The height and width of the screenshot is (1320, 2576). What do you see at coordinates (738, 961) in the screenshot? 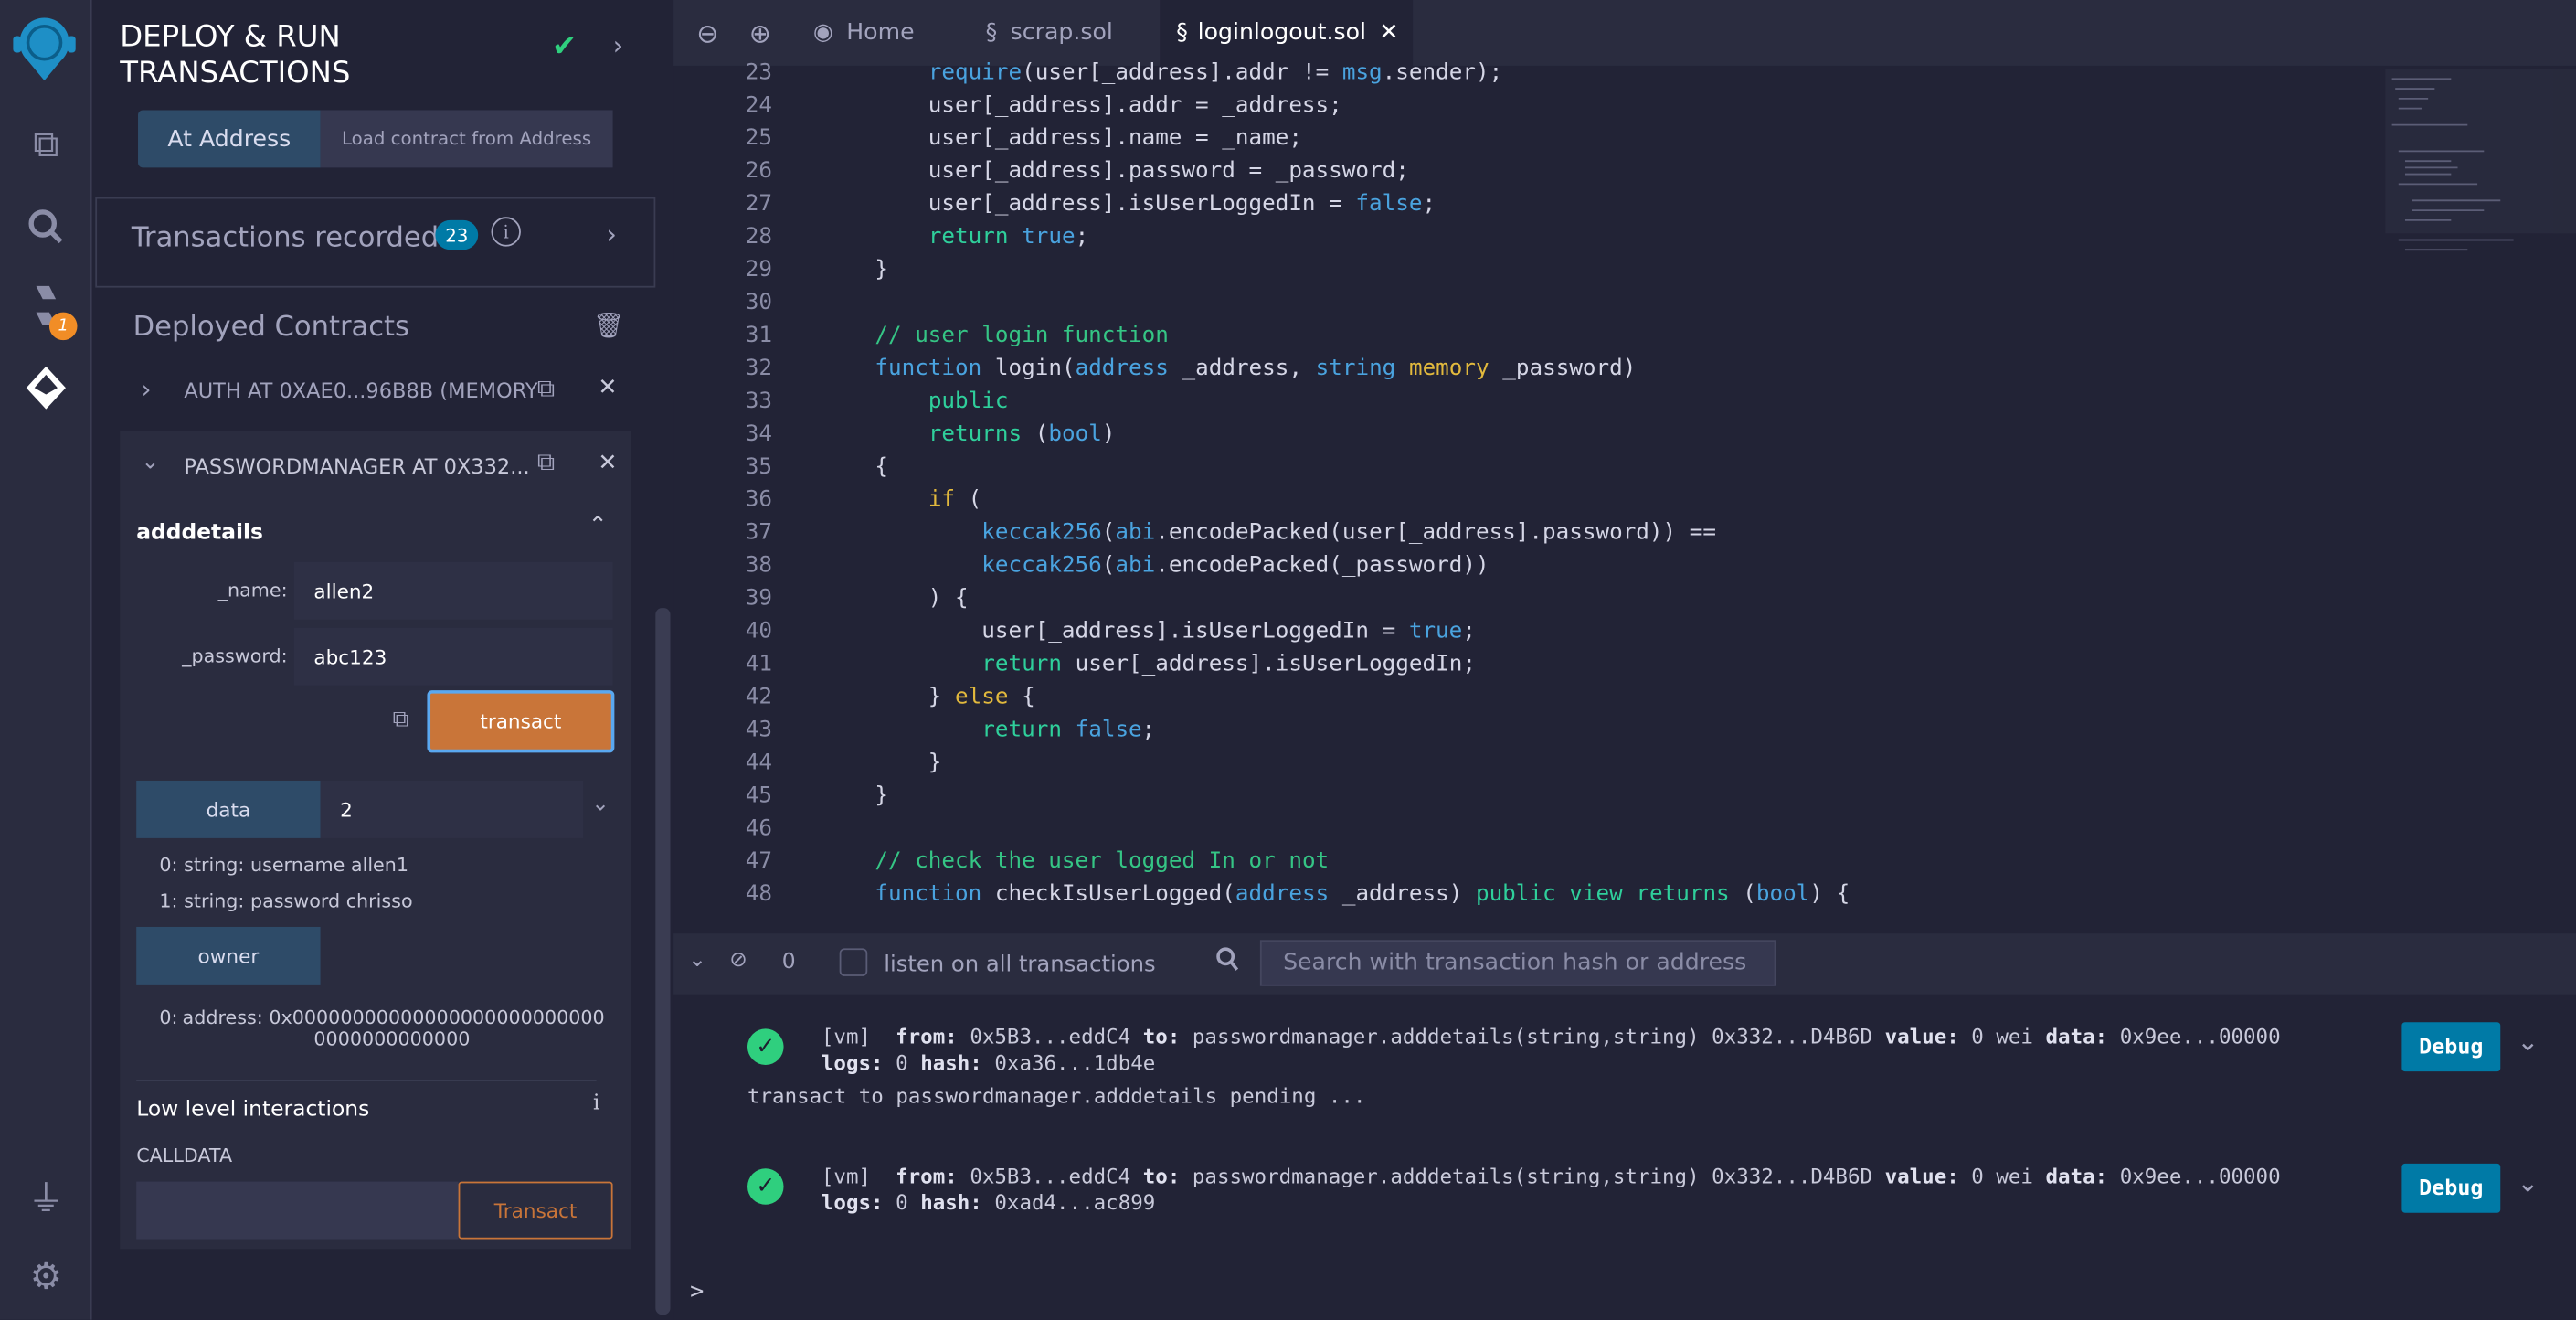
I see `clear-console-icon: ⊘` at bounding box center [738, 961].